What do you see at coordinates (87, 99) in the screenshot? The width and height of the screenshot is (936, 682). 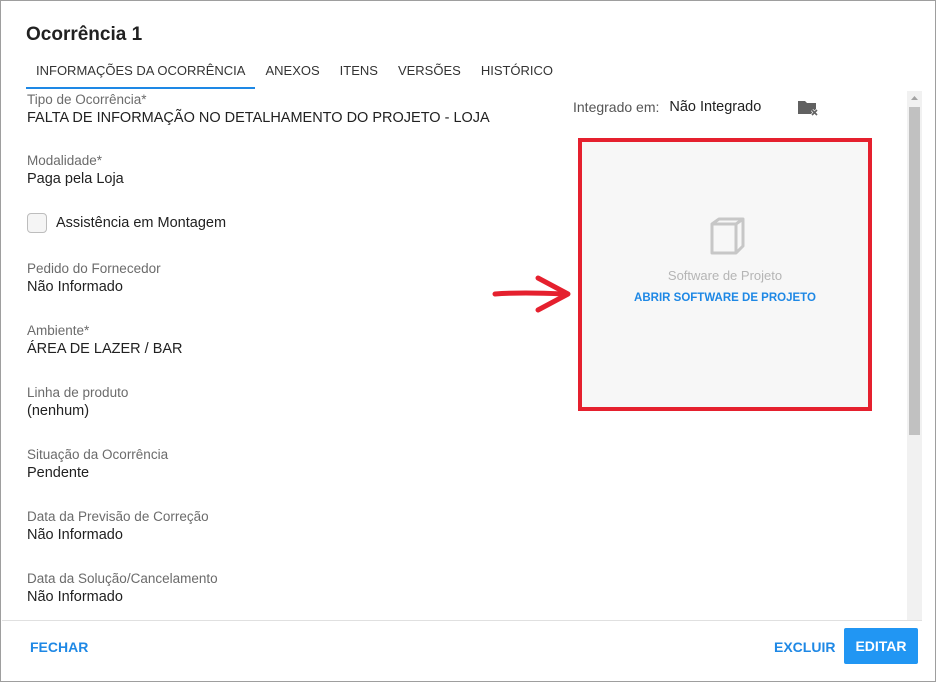 I see `field-label: Tipo de Ocorrência*` at bounding box center [87, 99].